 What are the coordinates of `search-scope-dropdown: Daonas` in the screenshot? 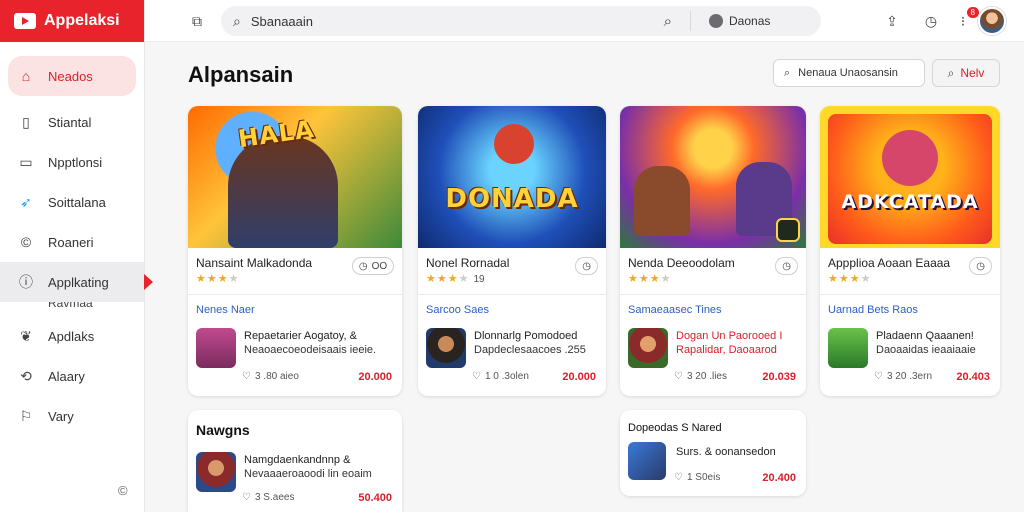 It's located at (759, 21).